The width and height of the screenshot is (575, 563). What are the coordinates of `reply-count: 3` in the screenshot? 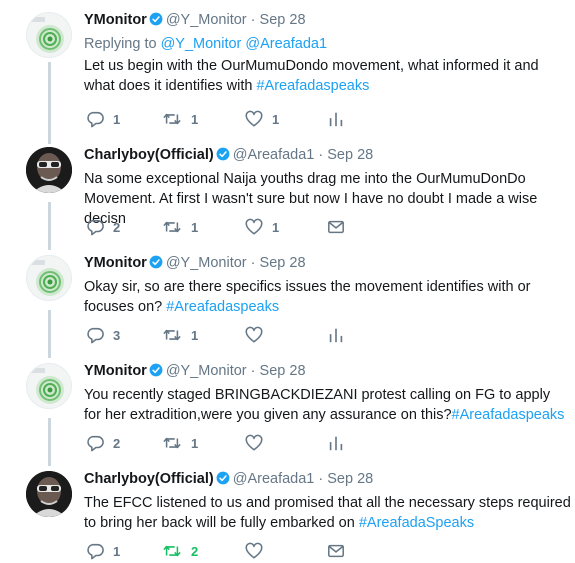 It's located at (117, 335).